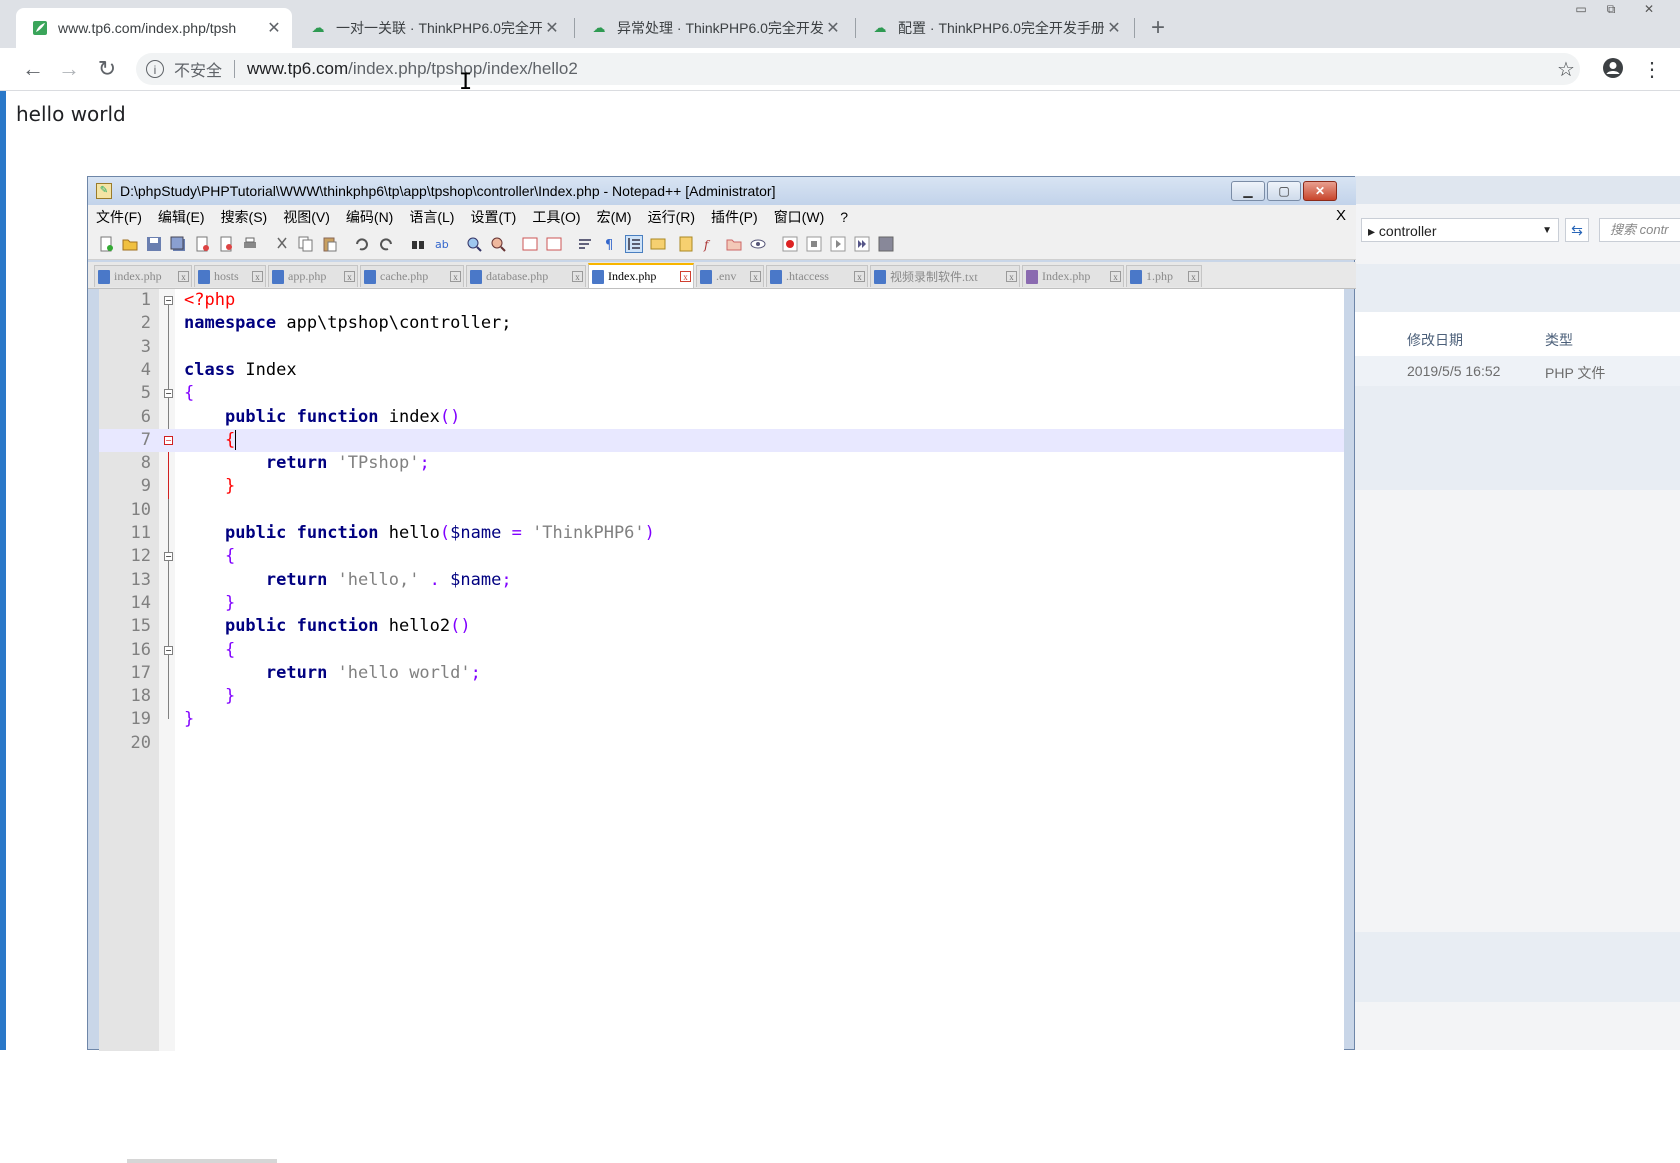 The height and width of the screenshot is (1163, 1680). I want to click on undo-icon, so click(362, 244).